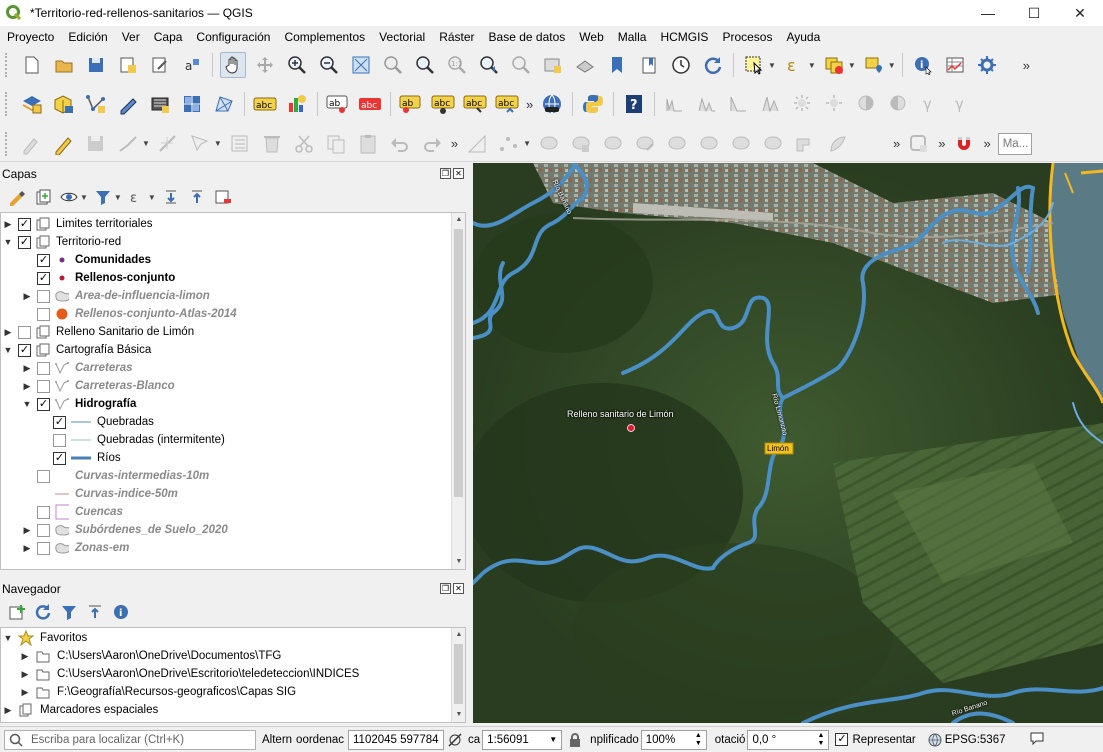 This screenshot has width=1103, height=752. Describe the element at coordinates (788, 739) in the screenshot. I see `rotation-spinbox: 0,0 ° ▲ ▼` at that location.